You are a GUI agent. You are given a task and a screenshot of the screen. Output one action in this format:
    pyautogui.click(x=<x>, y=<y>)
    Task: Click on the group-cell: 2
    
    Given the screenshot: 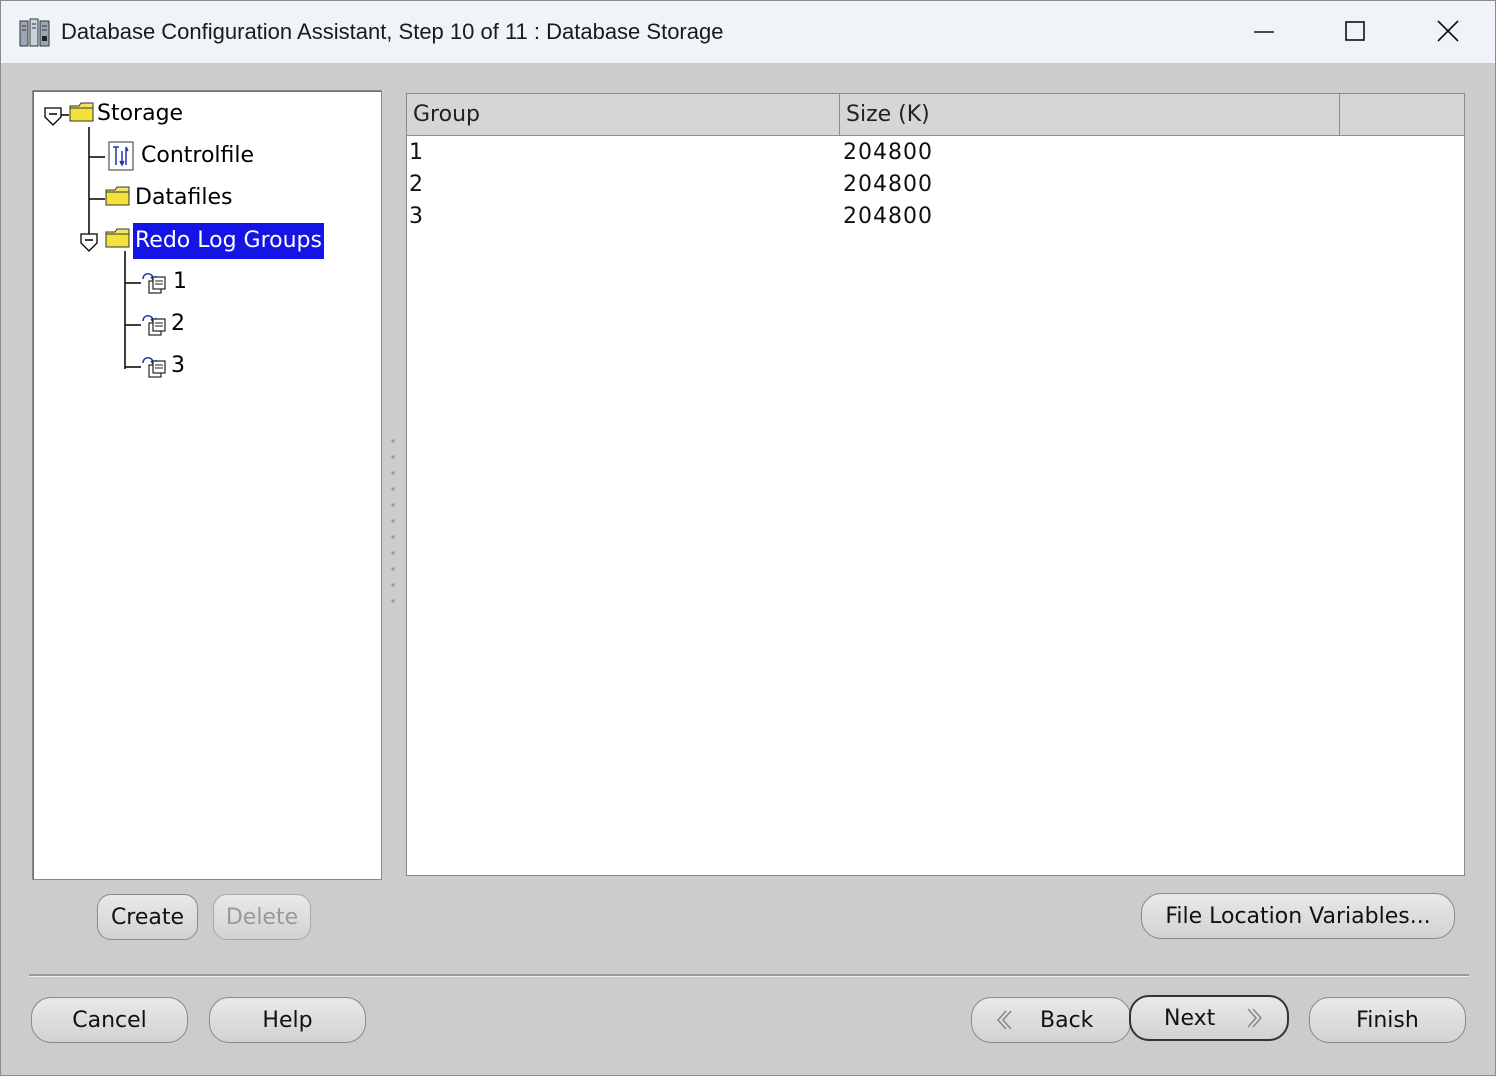 What is the action you would take?
    pyautogui.click(x=416, y=184)
    